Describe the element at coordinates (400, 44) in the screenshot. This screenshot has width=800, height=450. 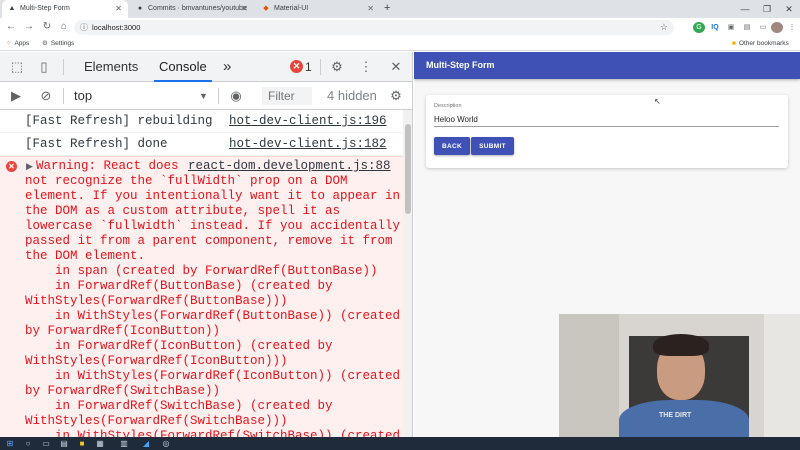
I see `bookmarks-bar: ⁘ Apps ⚙ Settings ■ Other bookmarks` at that location.